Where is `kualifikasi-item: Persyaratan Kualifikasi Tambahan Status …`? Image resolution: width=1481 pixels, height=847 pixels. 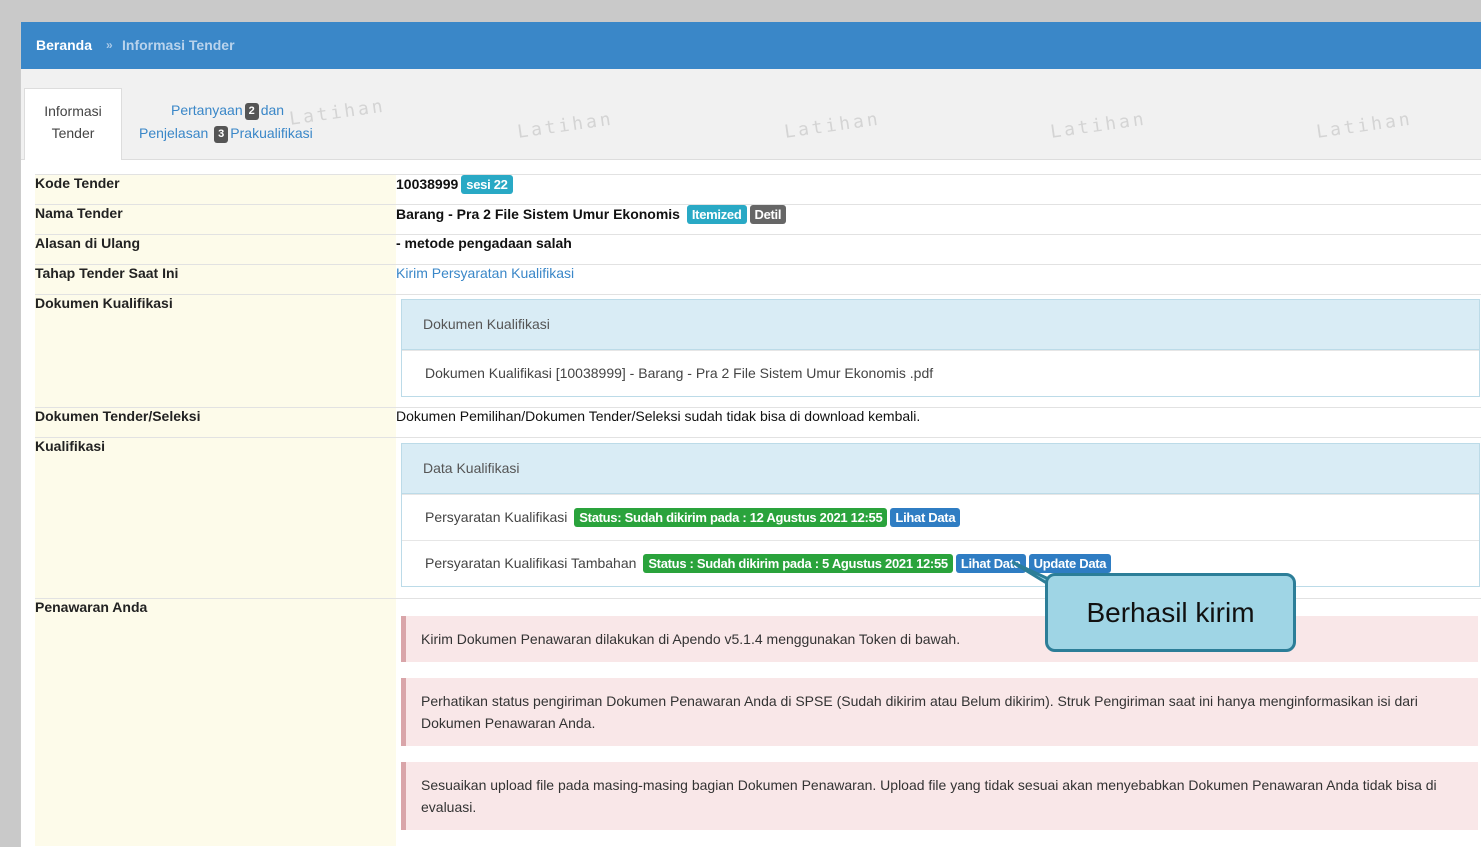 kualifikasi-item: Persyaratan Kualifikasi Tambahan Status … is located at coordinates (940, 563).